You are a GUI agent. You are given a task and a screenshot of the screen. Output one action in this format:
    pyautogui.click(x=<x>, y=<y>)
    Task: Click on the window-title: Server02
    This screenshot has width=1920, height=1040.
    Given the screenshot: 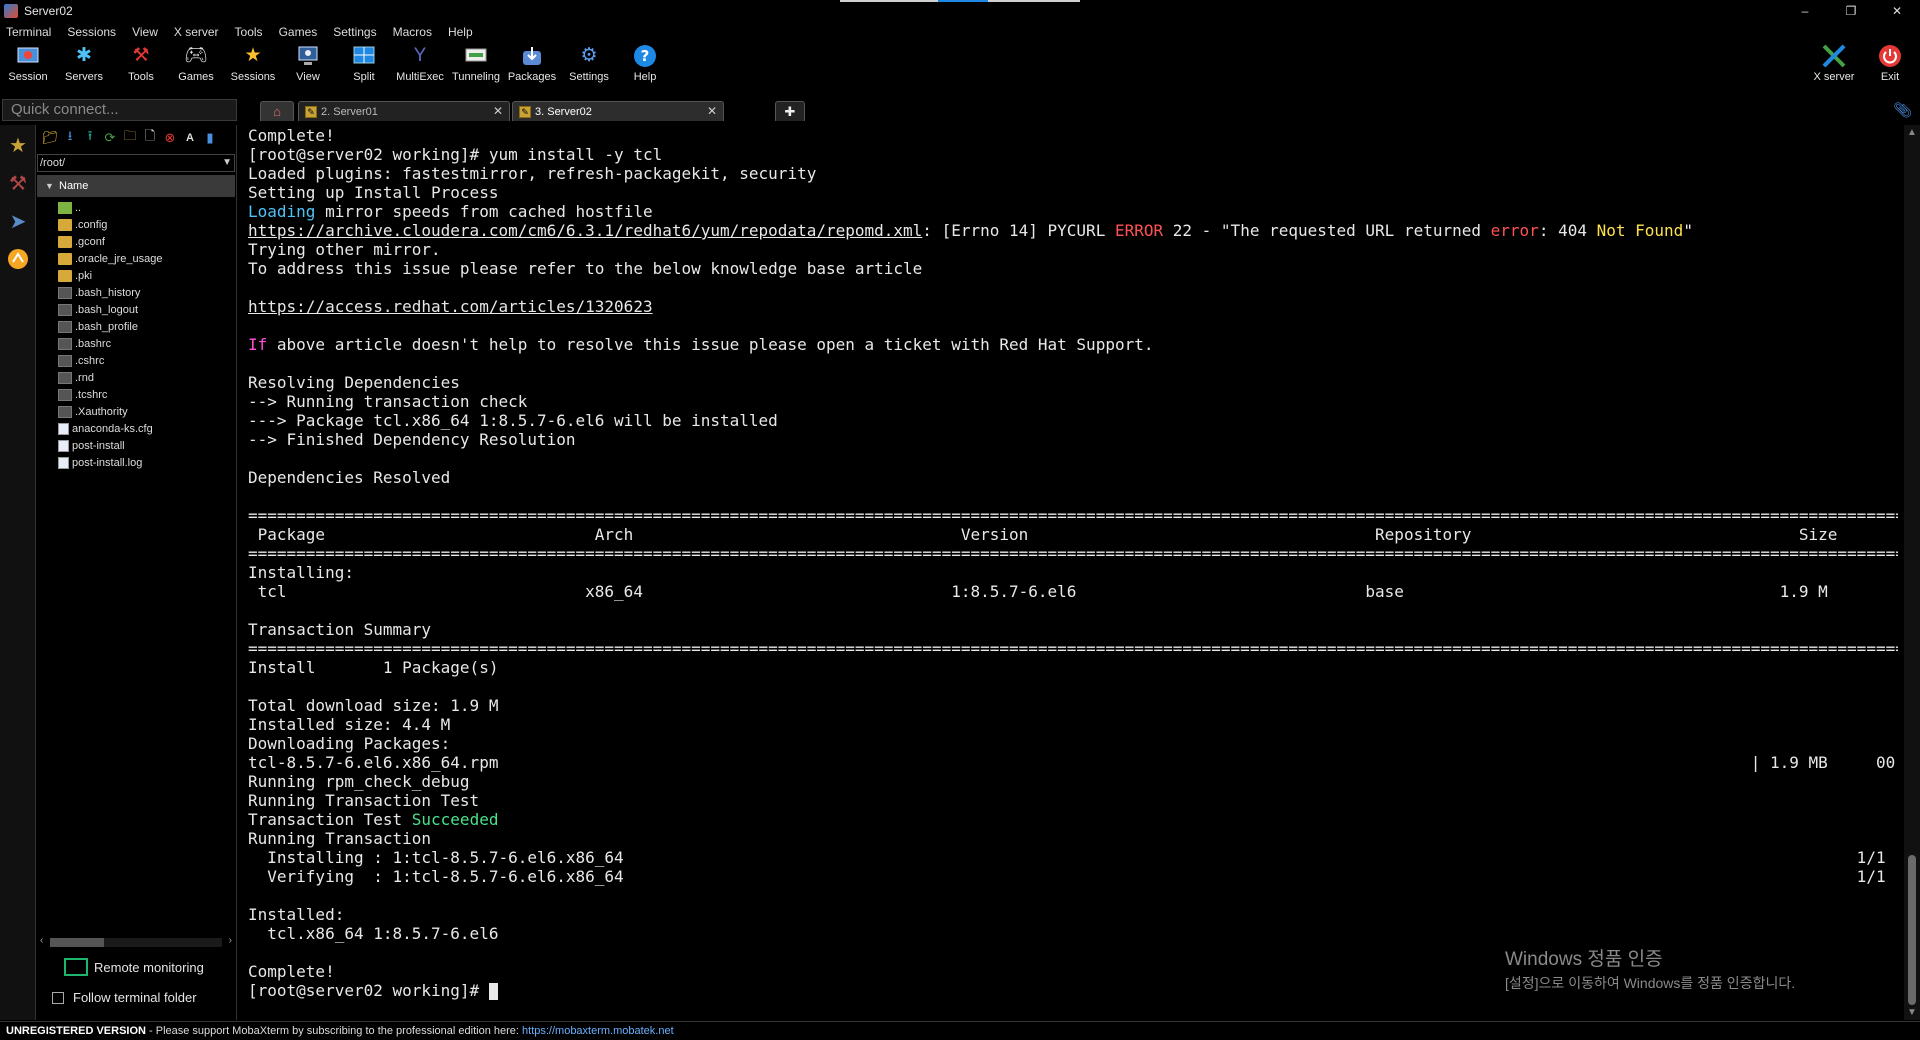 What is the action you would take?
    pyautogui.click(x=48, y=11)
    